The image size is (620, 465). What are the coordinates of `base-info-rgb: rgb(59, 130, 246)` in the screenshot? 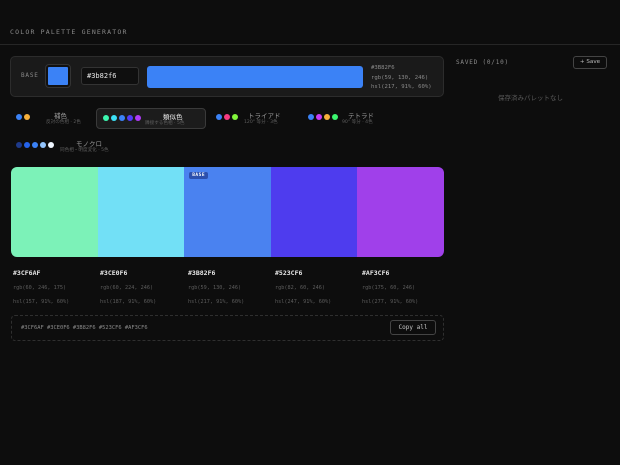 It's located at (400, 77).